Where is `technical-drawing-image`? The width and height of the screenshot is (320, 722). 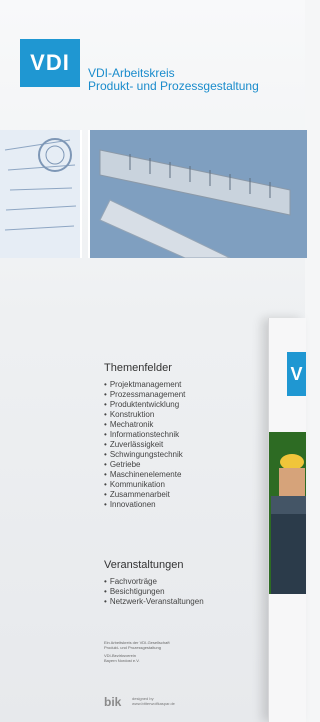
technical-drawing-image is located at coordinates (41, 194).